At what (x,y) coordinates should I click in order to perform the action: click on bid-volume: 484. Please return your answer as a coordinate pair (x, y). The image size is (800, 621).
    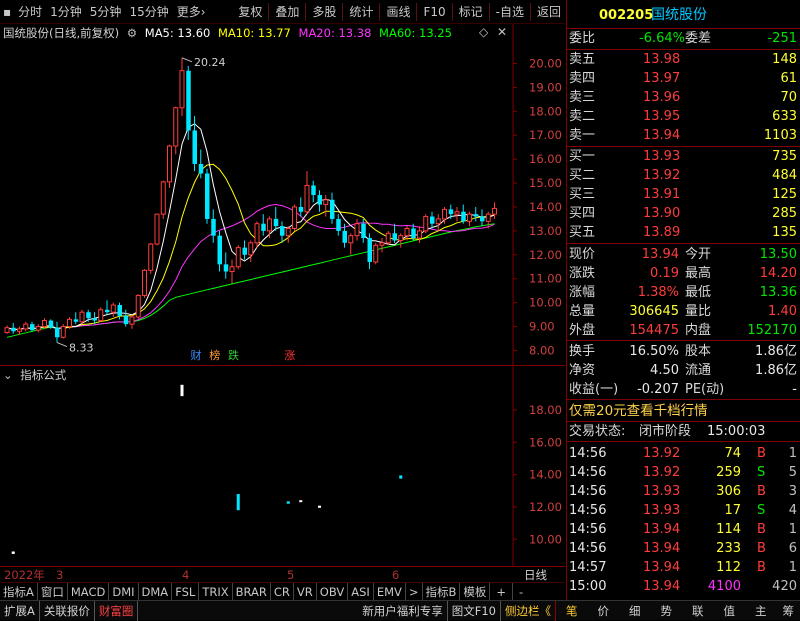
    Looking at the image, I should click on (784, 175).